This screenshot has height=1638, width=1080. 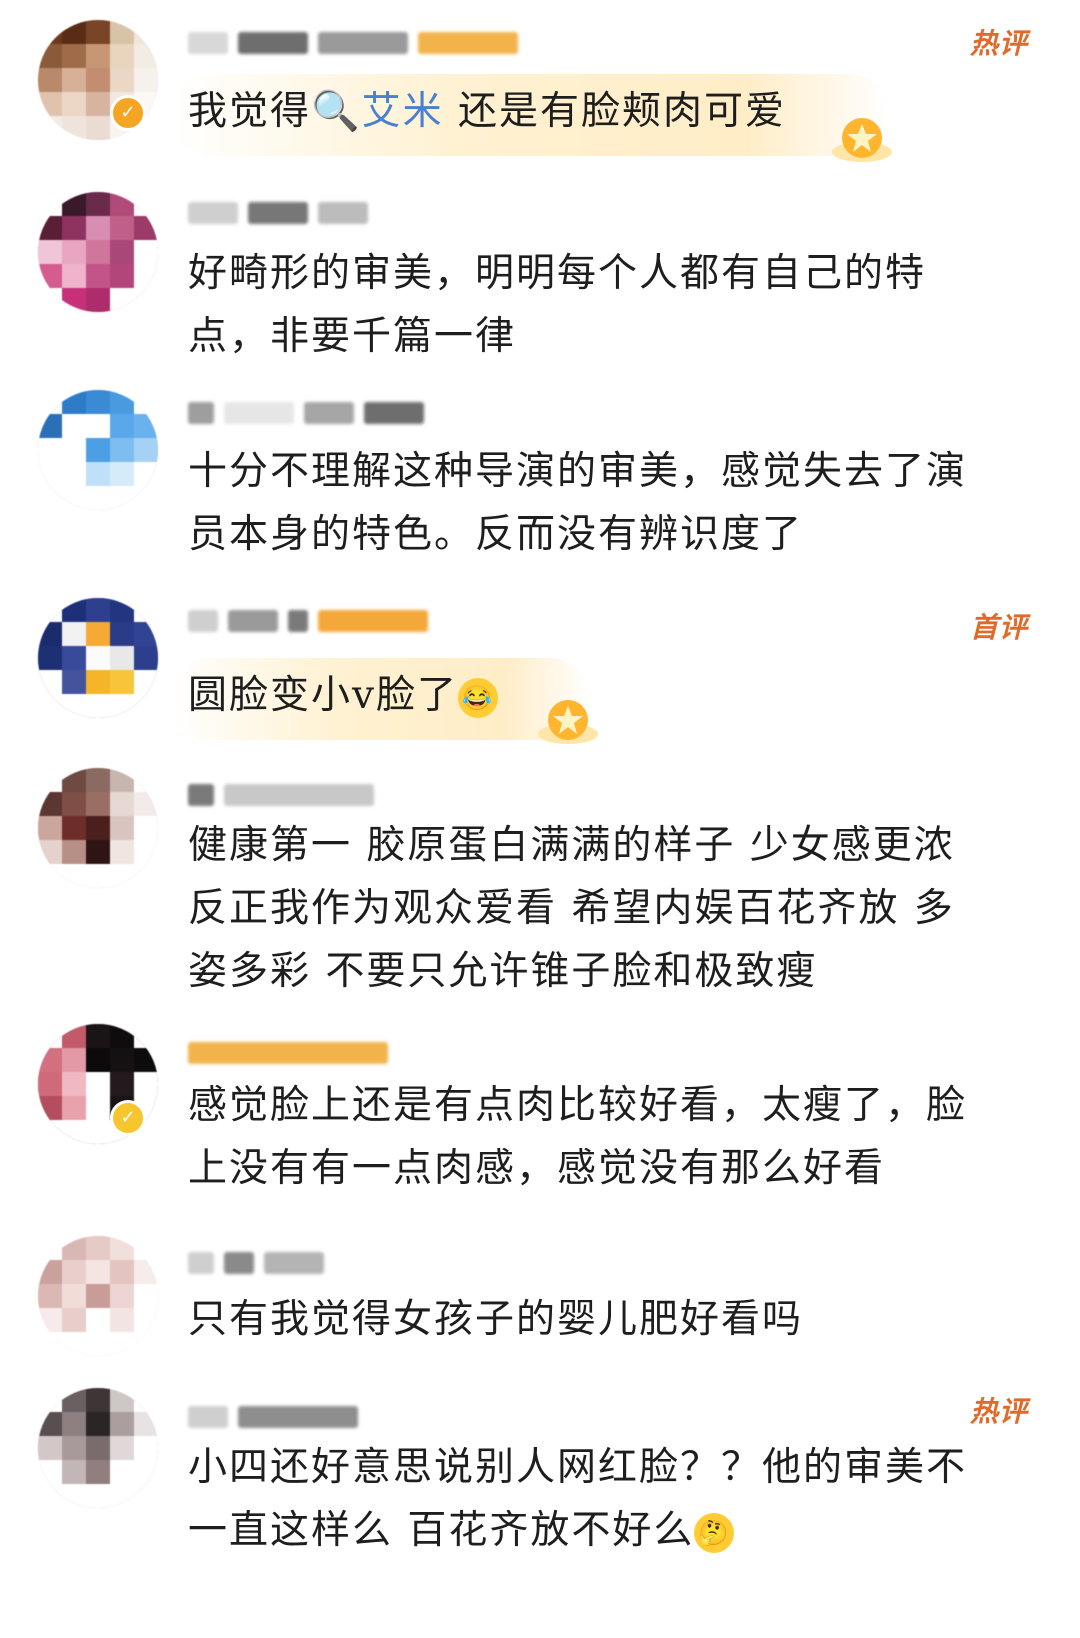 I want to click on search-icon: 🔍, so click(x=336, y=111).